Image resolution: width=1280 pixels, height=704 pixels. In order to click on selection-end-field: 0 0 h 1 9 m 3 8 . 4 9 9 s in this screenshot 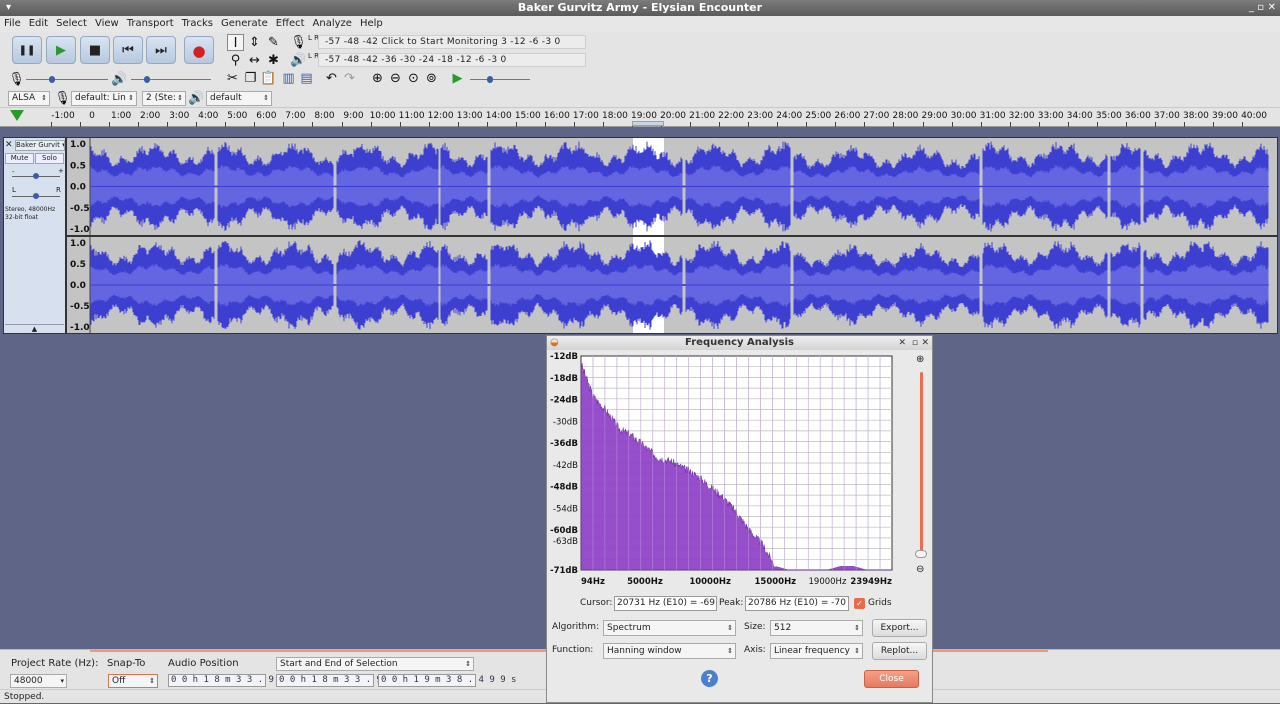, I will do `click(447, 680)`.